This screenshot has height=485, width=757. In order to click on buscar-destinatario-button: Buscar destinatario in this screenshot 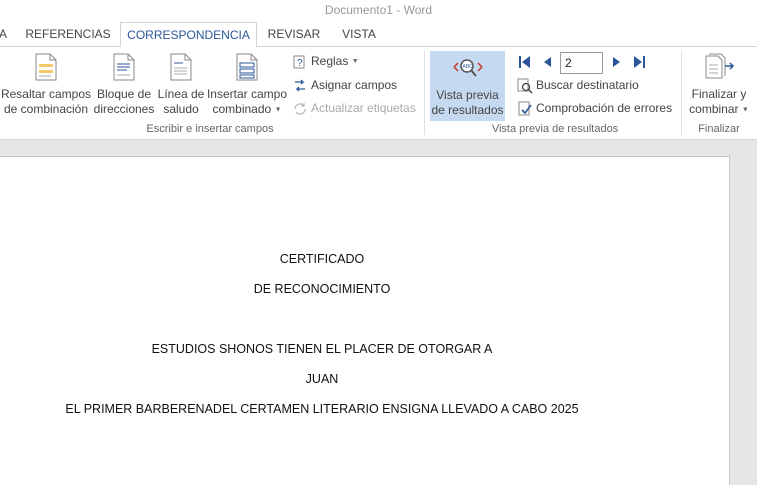, I will do `click(578, 85)`.